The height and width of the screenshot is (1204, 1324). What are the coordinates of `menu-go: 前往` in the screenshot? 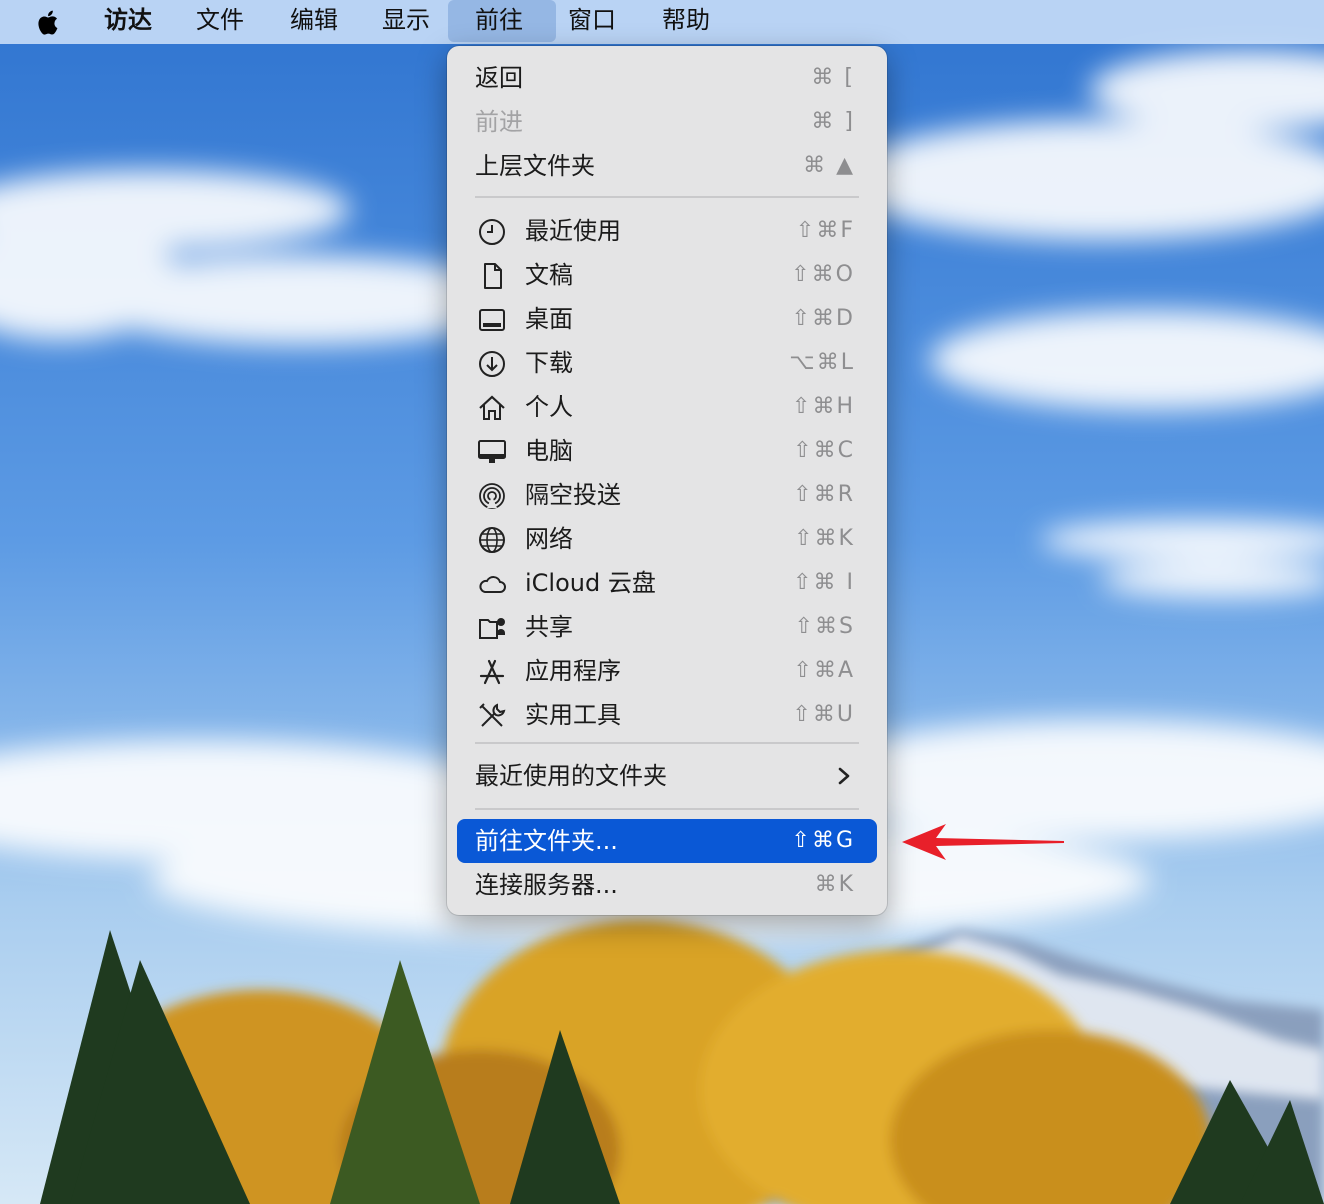 It's located at (502, 21).